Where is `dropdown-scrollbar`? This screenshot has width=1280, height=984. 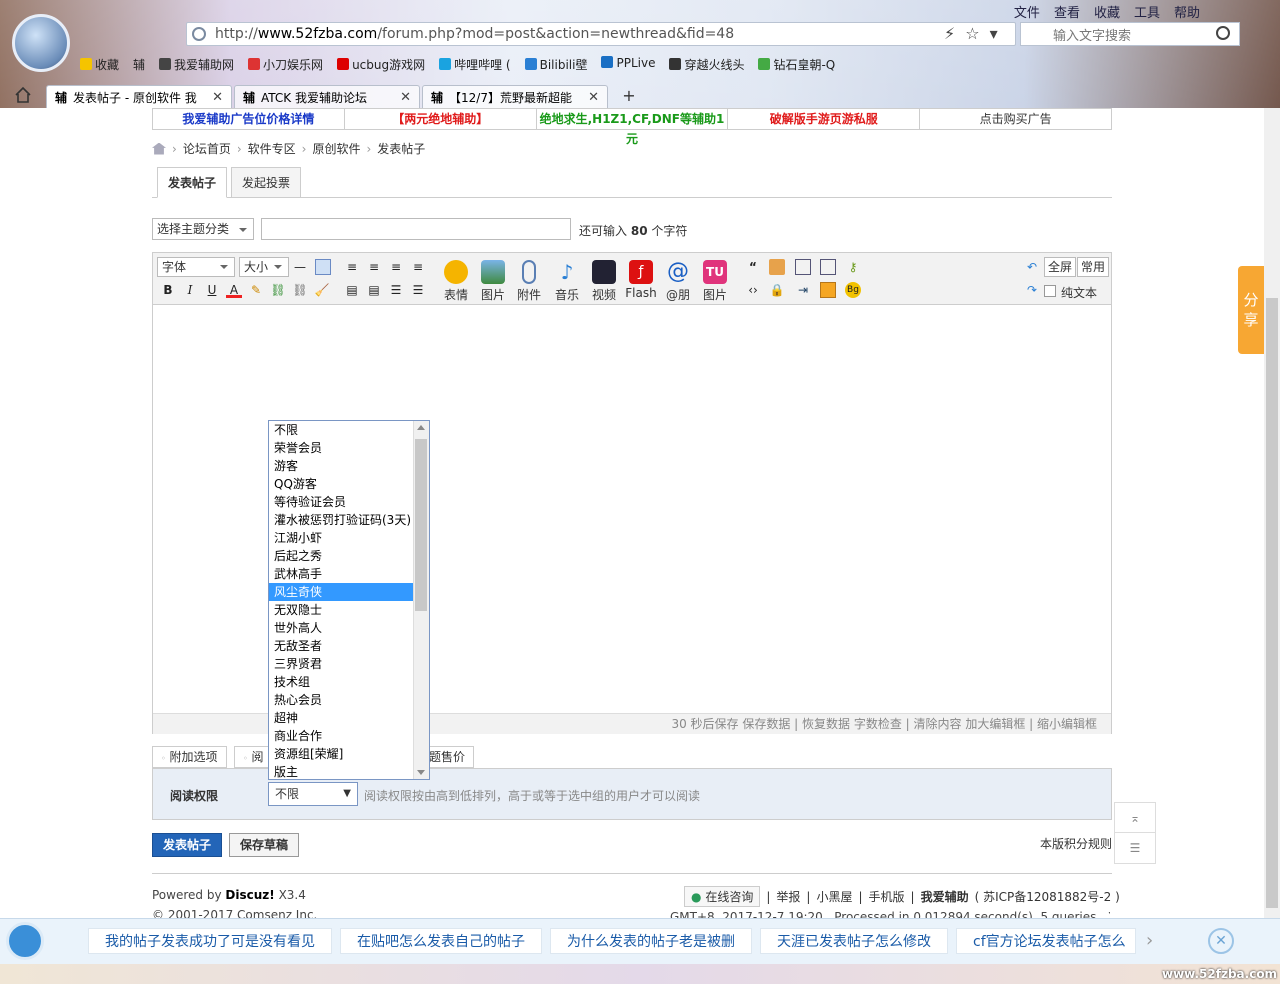 dropdown-scrollbar is located at coordinates (421, 600).